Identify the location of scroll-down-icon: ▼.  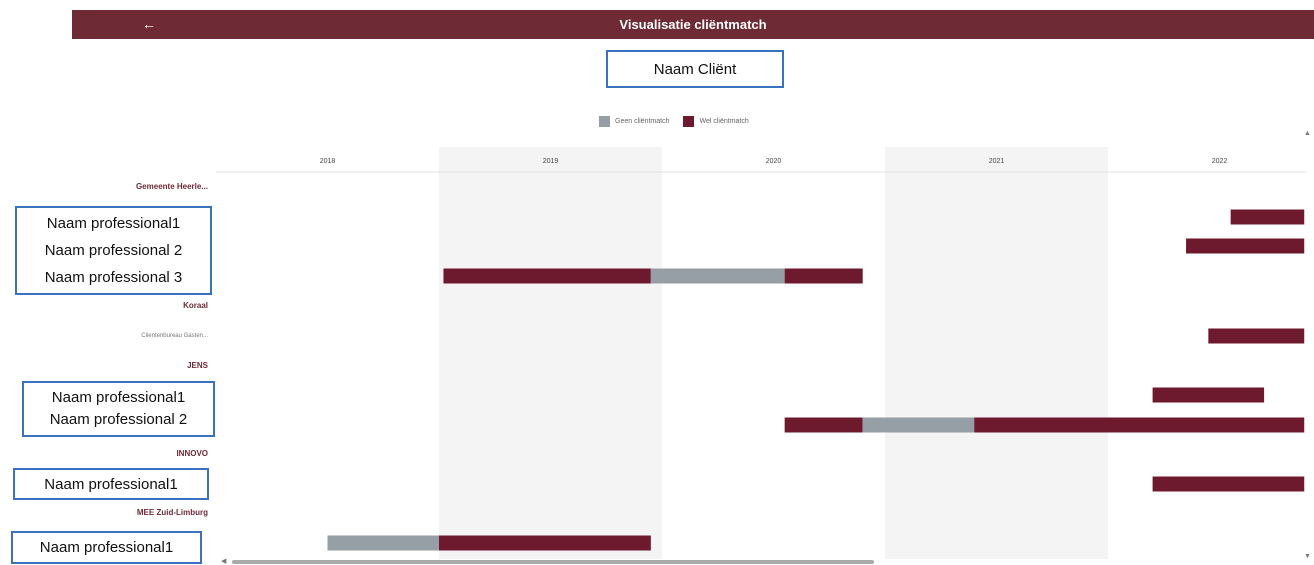
(1307, 556).